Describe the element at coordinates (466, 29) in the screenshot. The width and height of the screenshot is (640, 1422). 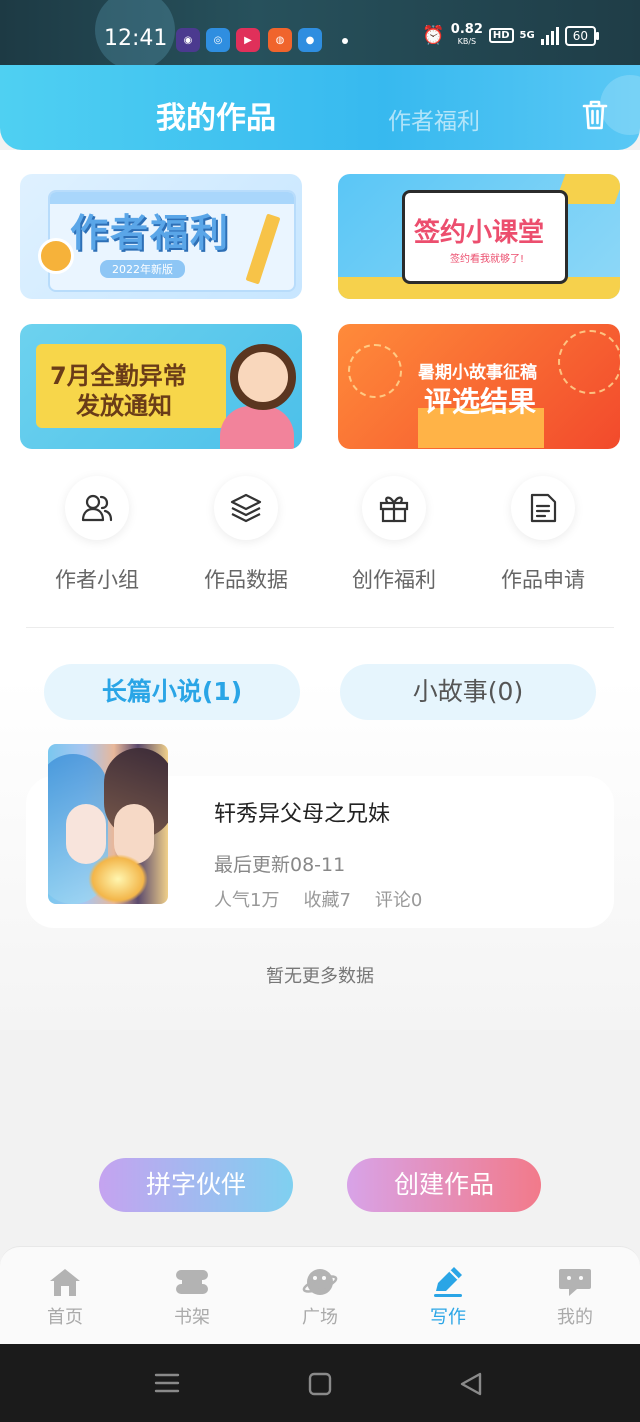
I see `net-speed-value: 0.82` at that location.